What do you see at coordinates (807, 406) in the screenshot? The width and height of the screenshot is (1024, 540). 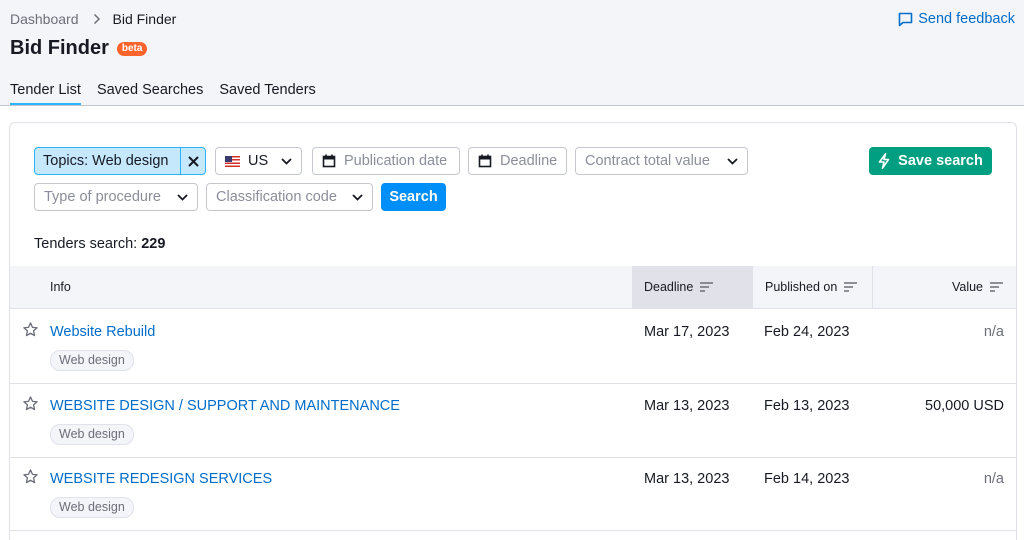 I see `published-cell: Feb 13, 2023` at bounding box center [807, 406].